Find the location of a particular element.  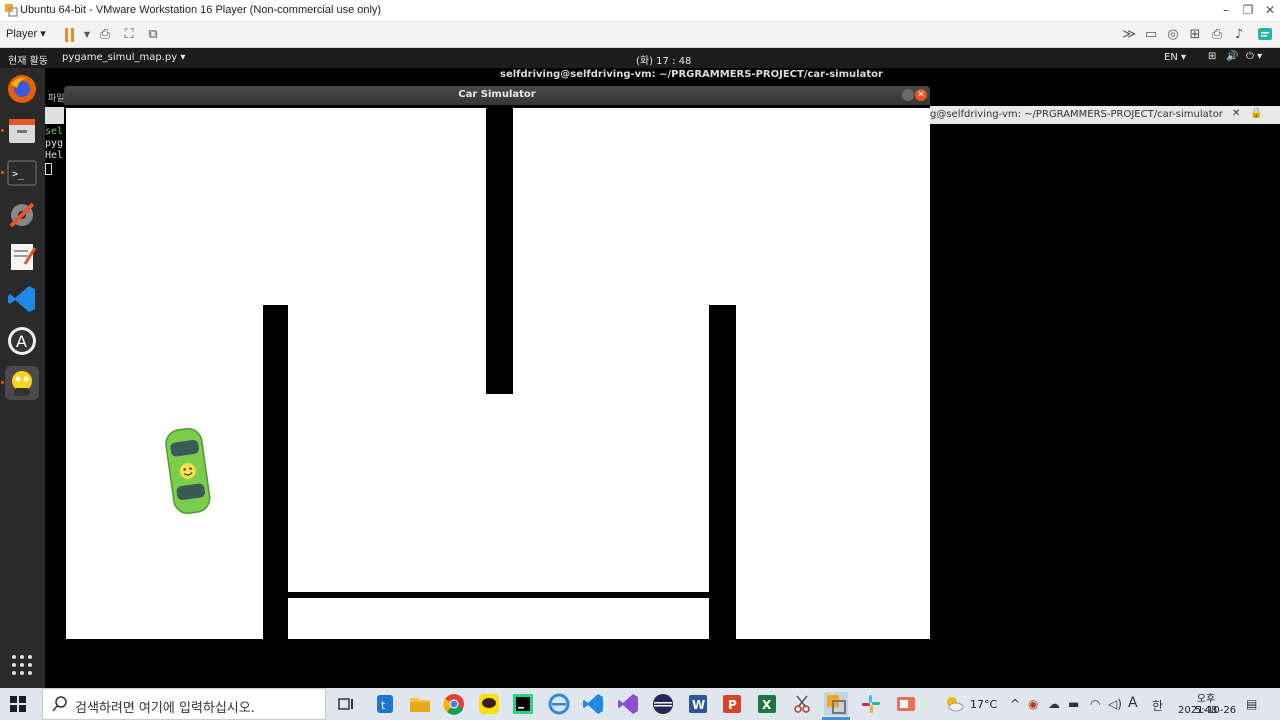

unity-mode-icon: ⧉ is located at coordinates (153, 35).